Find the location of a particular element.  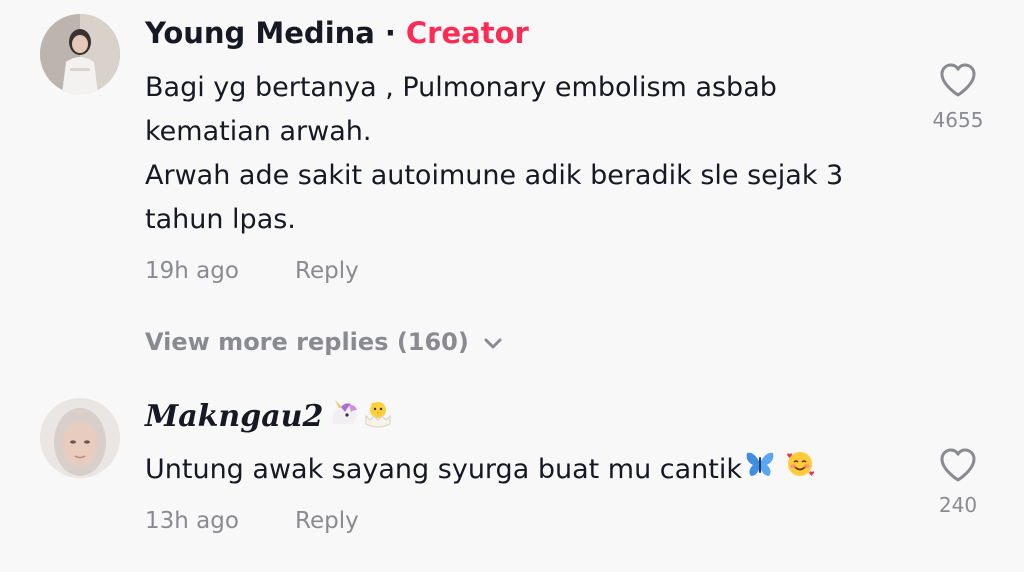

comment-username: Young Medina · Creator is located at coordinates (337, 33).